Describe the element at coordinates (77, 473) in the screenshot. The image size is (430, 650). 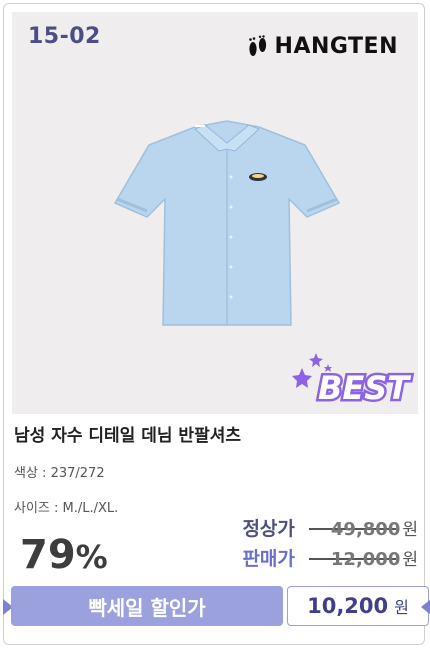
I see `color-value: 237/272` at that location.